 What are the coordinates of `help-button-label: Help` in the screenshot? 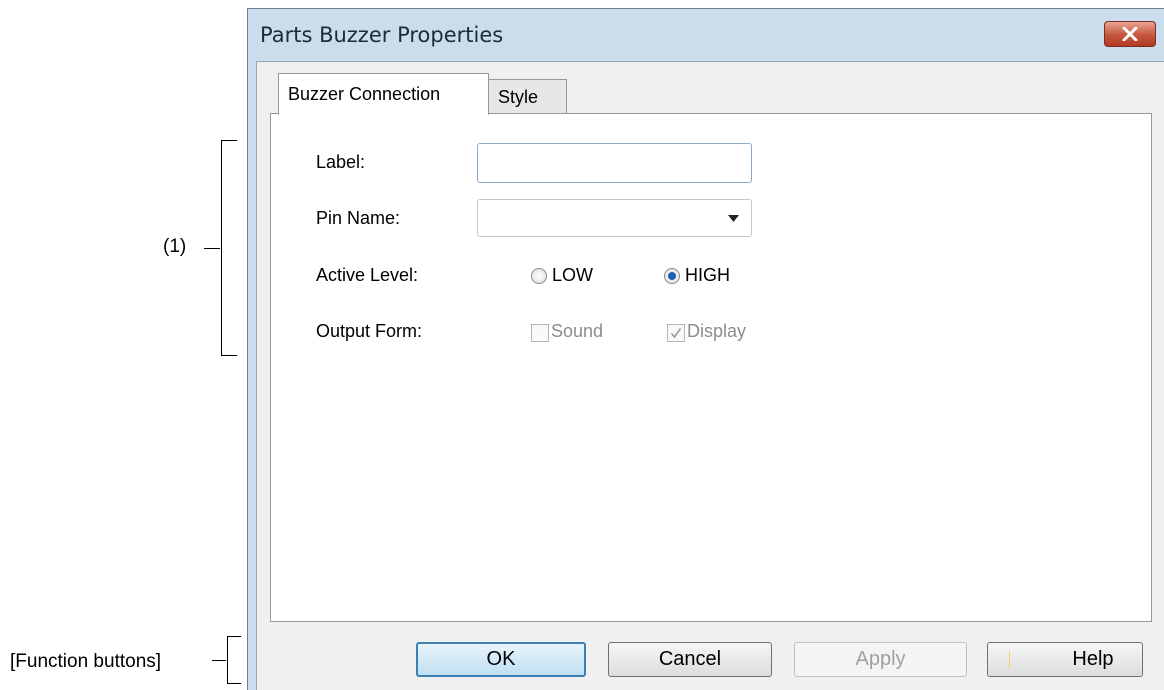 It's located at (1093, 659).